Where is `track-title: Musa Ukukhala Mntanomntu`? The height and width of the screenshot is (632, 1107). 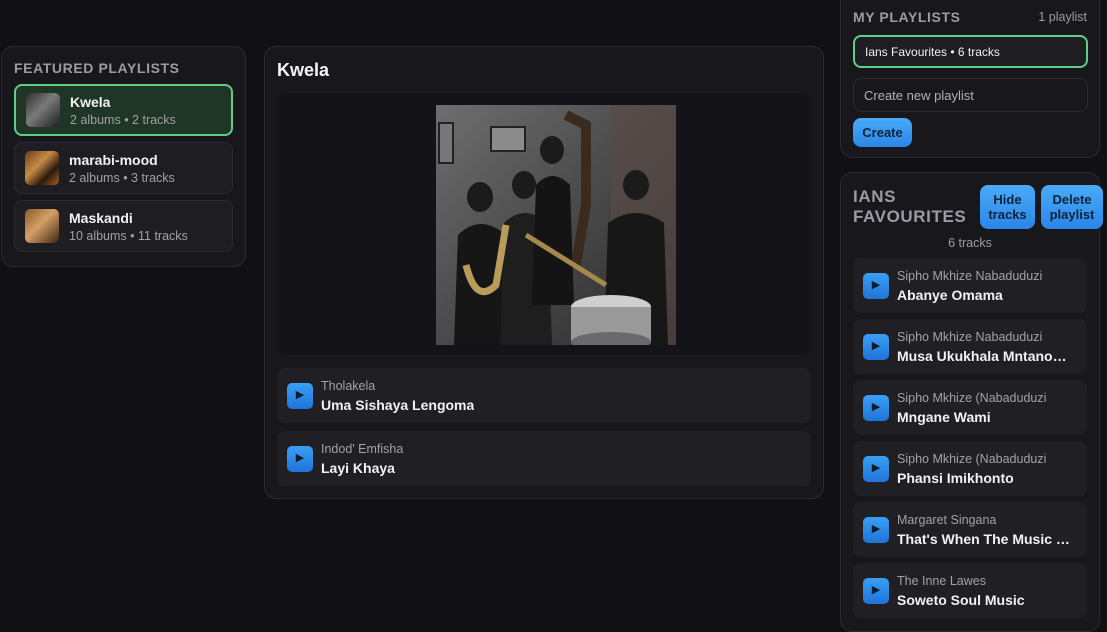 track-title: Musa Ukukhala Mntanomntu is located at coordinates (987, 355).